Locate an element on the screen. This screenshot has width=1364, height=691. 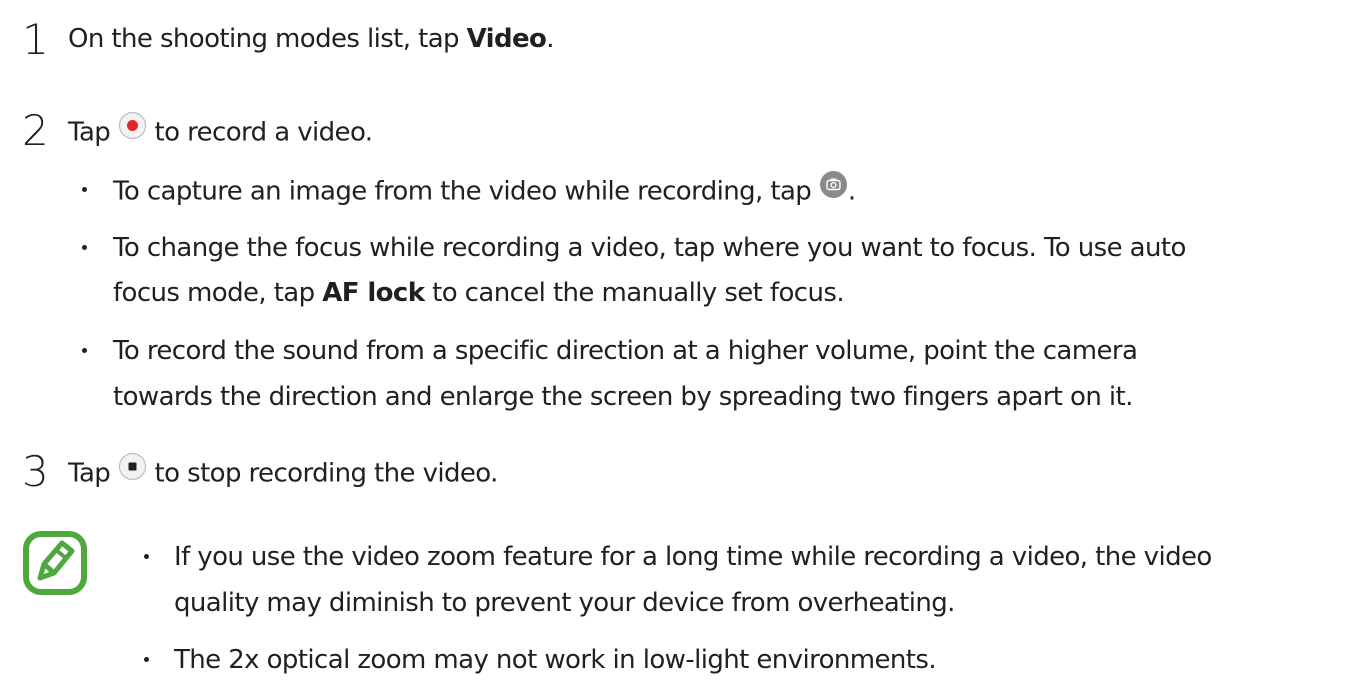
step-3-text: Tap to stop recording the video. is located at coordinates (283, 472).